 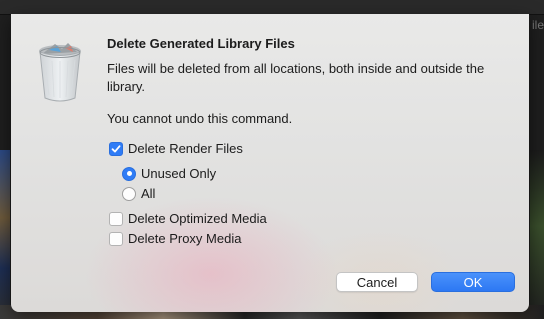 I want to click on radio-label: All, so click(x=148, y=193).